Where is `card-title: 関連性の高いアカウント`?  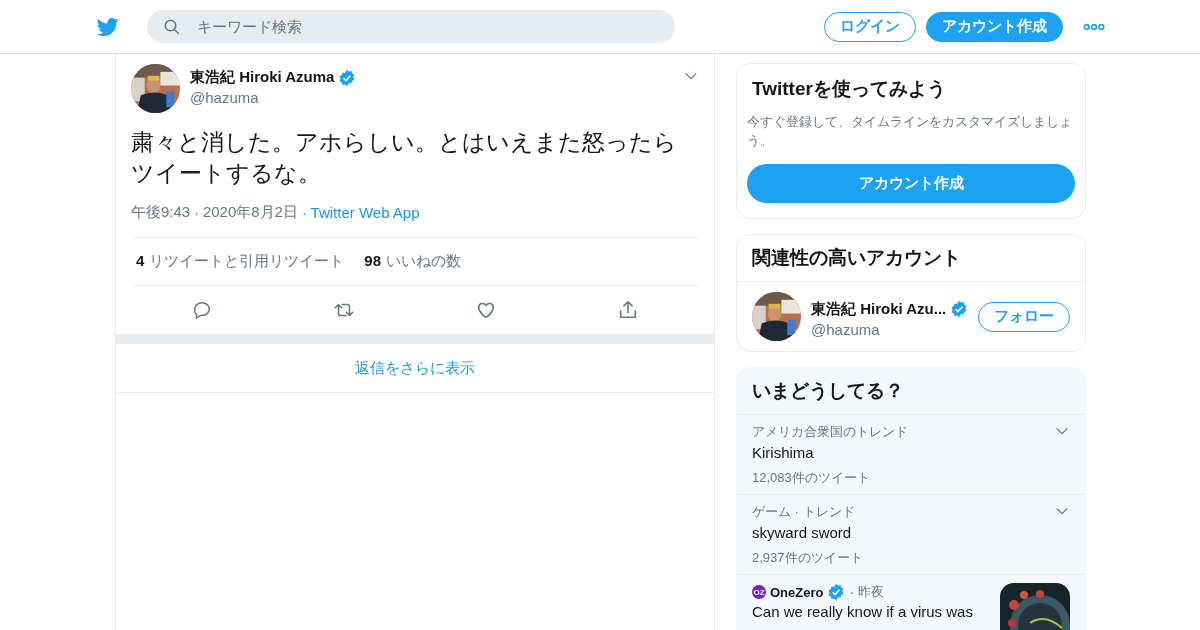
card-title: 関連性の高いアカウント is located at coordinates (911, 258).